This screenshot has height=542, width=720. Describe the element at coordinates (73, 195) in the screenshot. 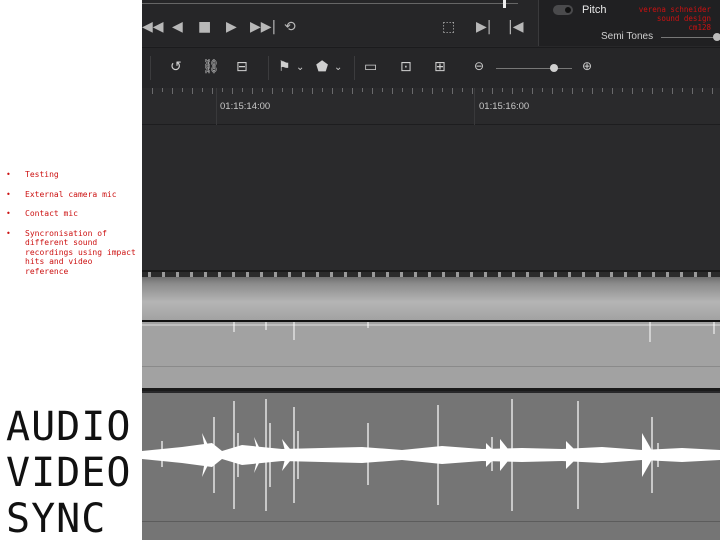

I see `bullet-item: External camera mic` at that location.